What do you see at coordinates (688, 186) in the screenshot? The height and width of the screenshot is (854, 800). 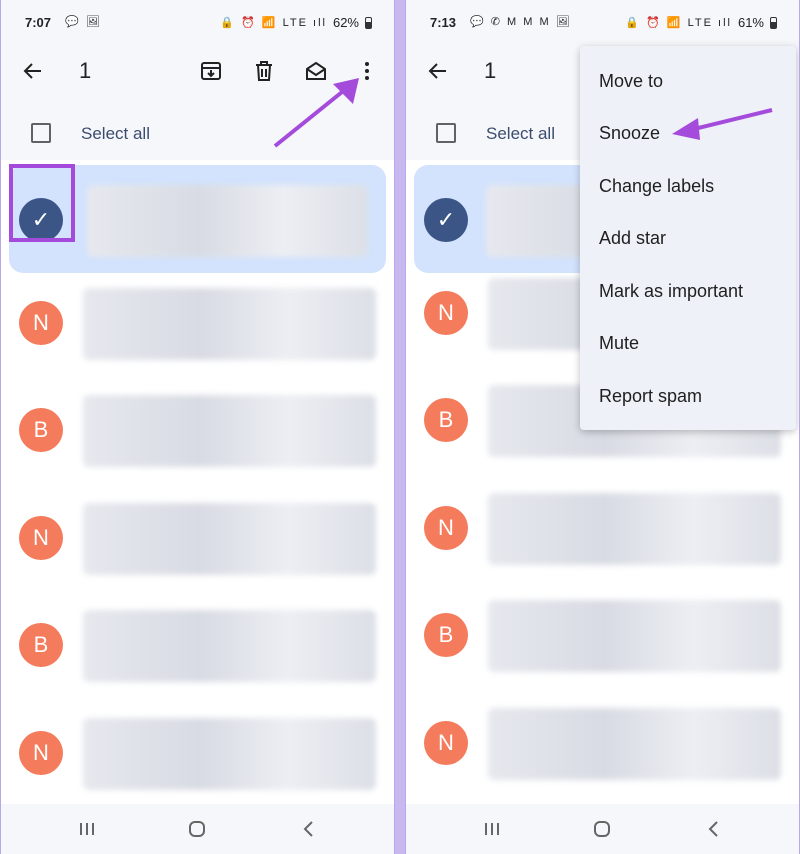 I see `menu-item-change-labels: Change labels` at bounding box center [688, 186].